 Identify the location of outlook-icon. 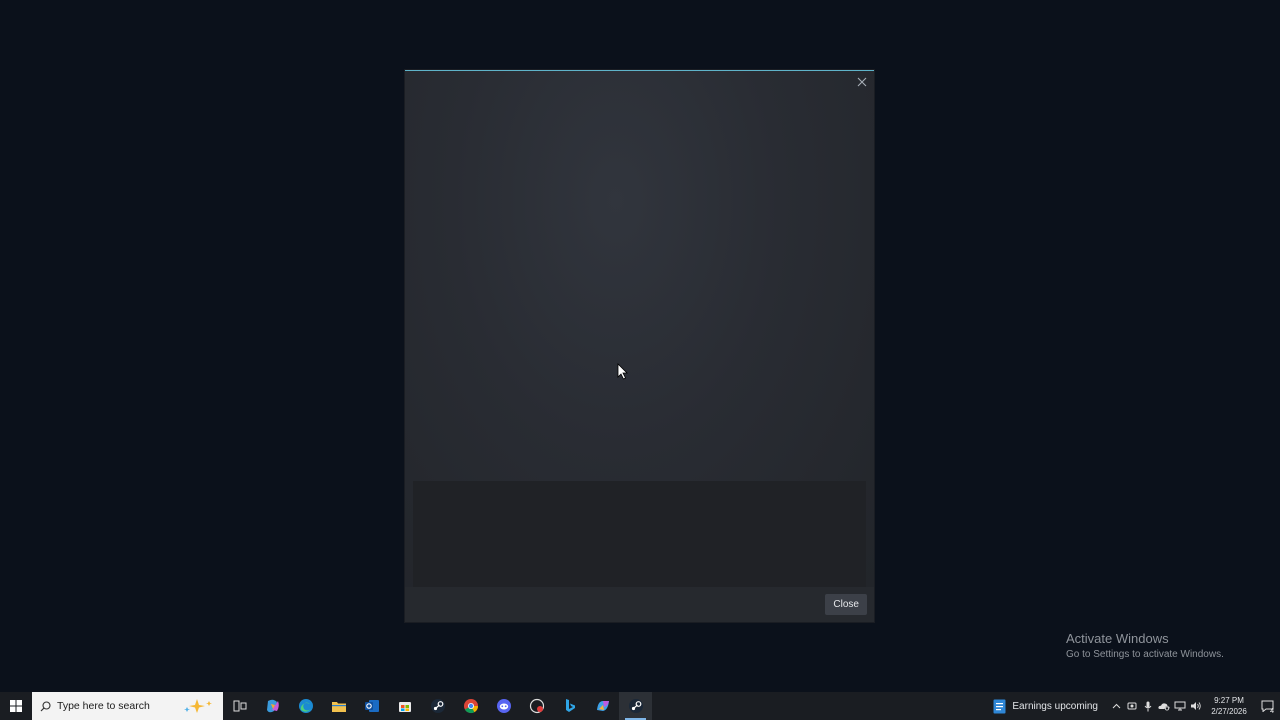
(371, 706).